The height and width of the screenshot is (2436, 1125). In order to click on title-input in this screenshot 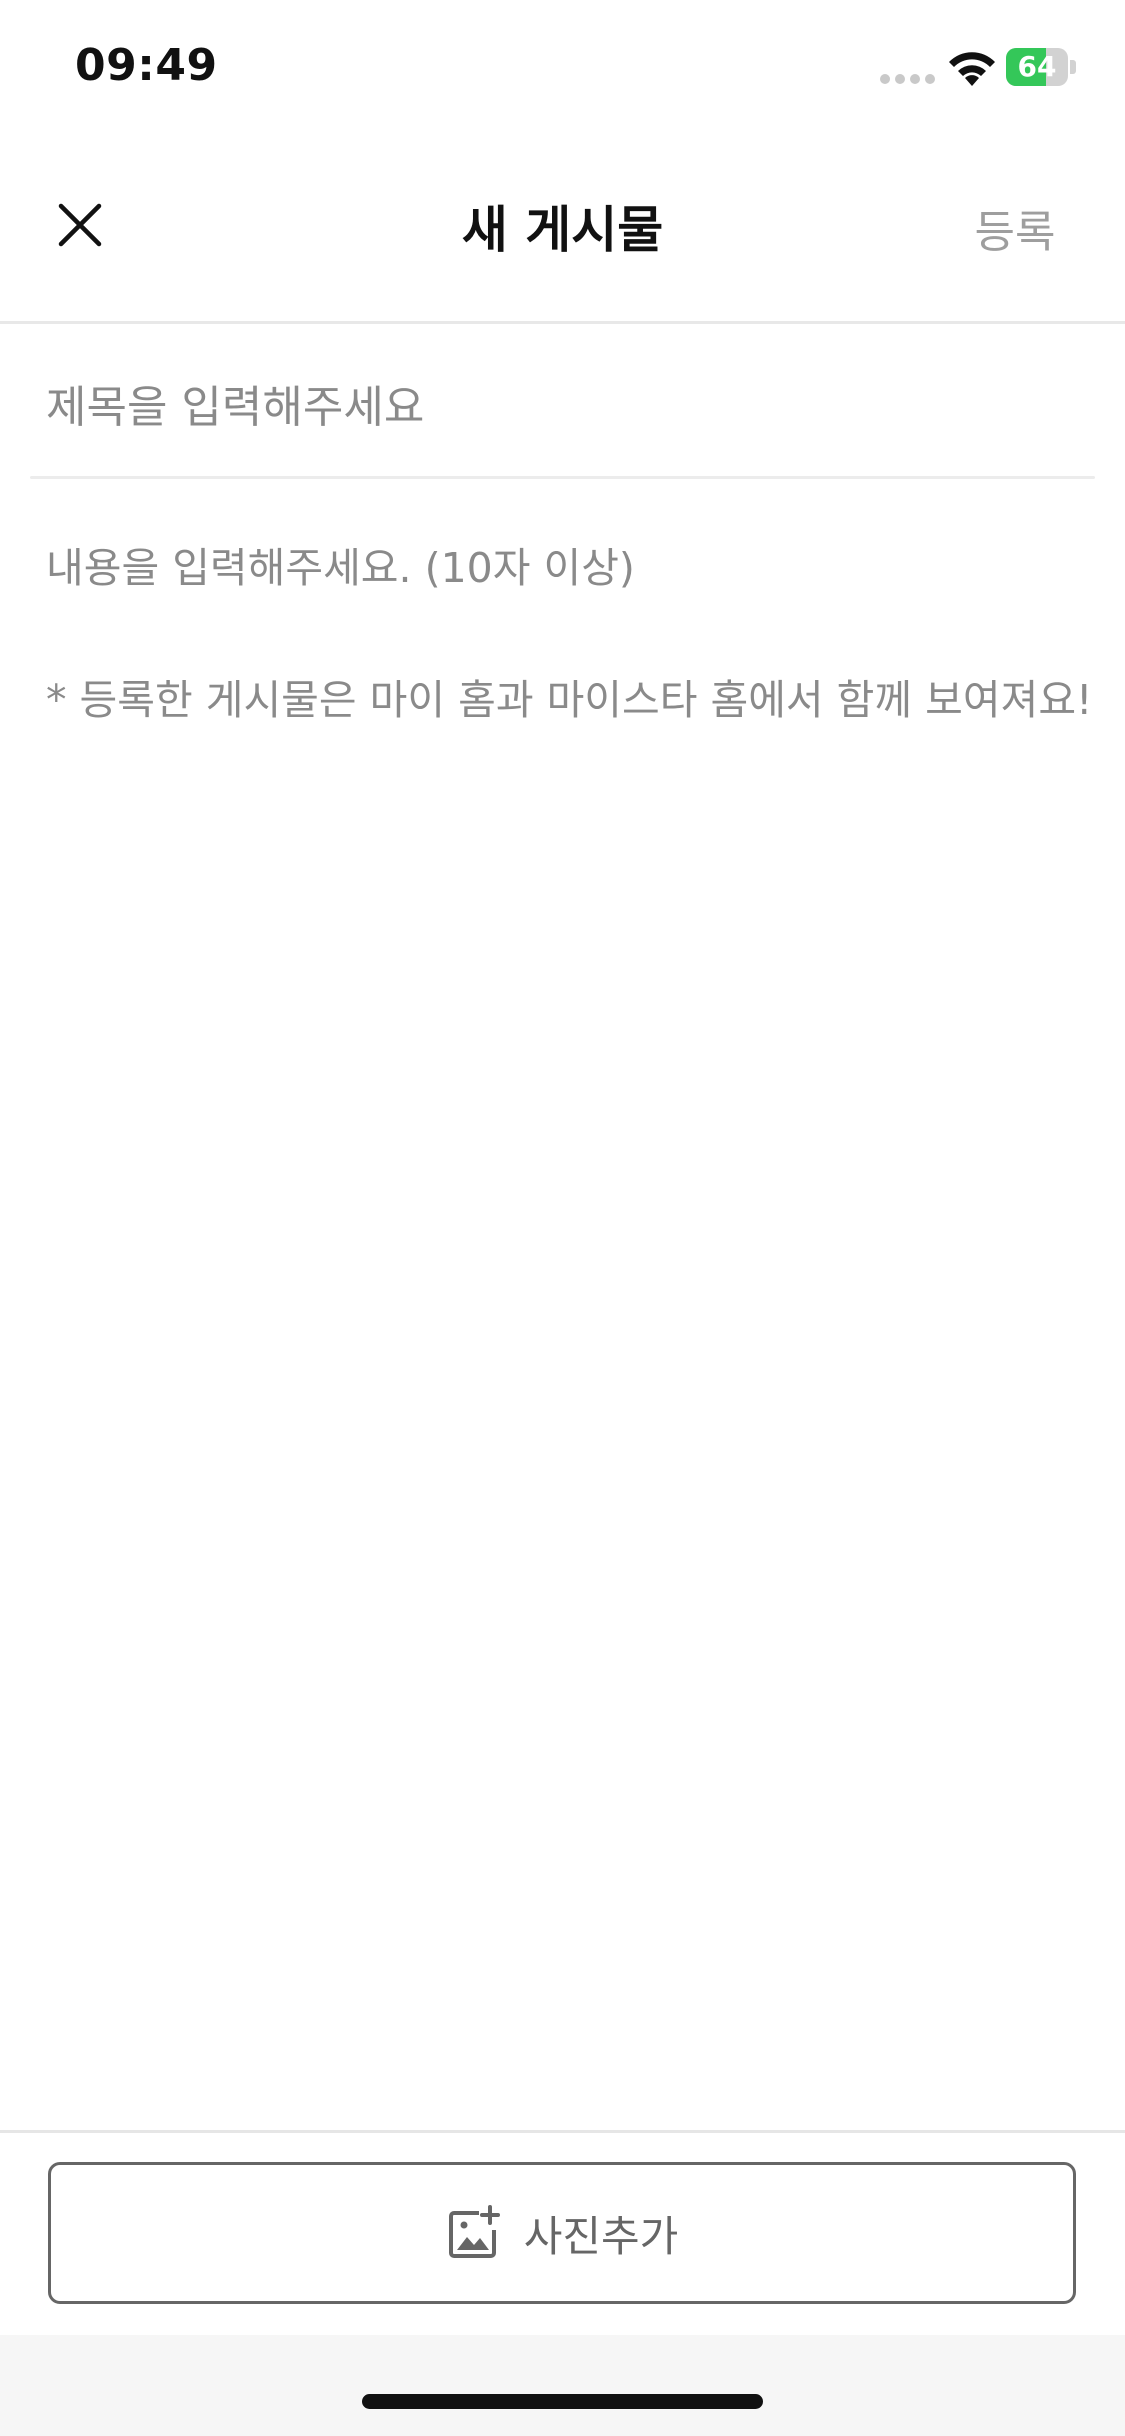, I will do `click(562, 407)`.